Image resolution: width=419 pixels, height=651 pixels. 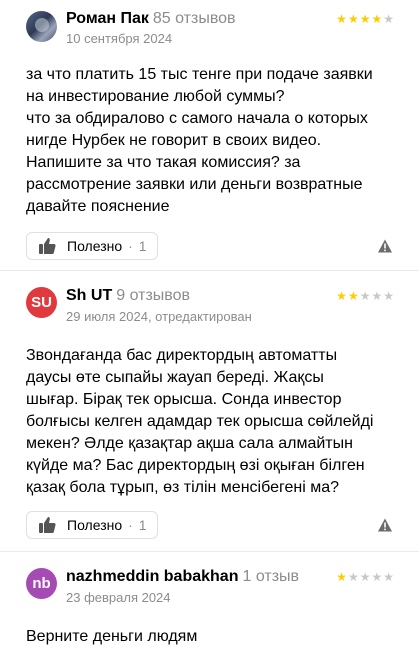 What do you see at coordinates (41, 26) in the screenshot?
I see `avatar` at bounding box center [41, 26].